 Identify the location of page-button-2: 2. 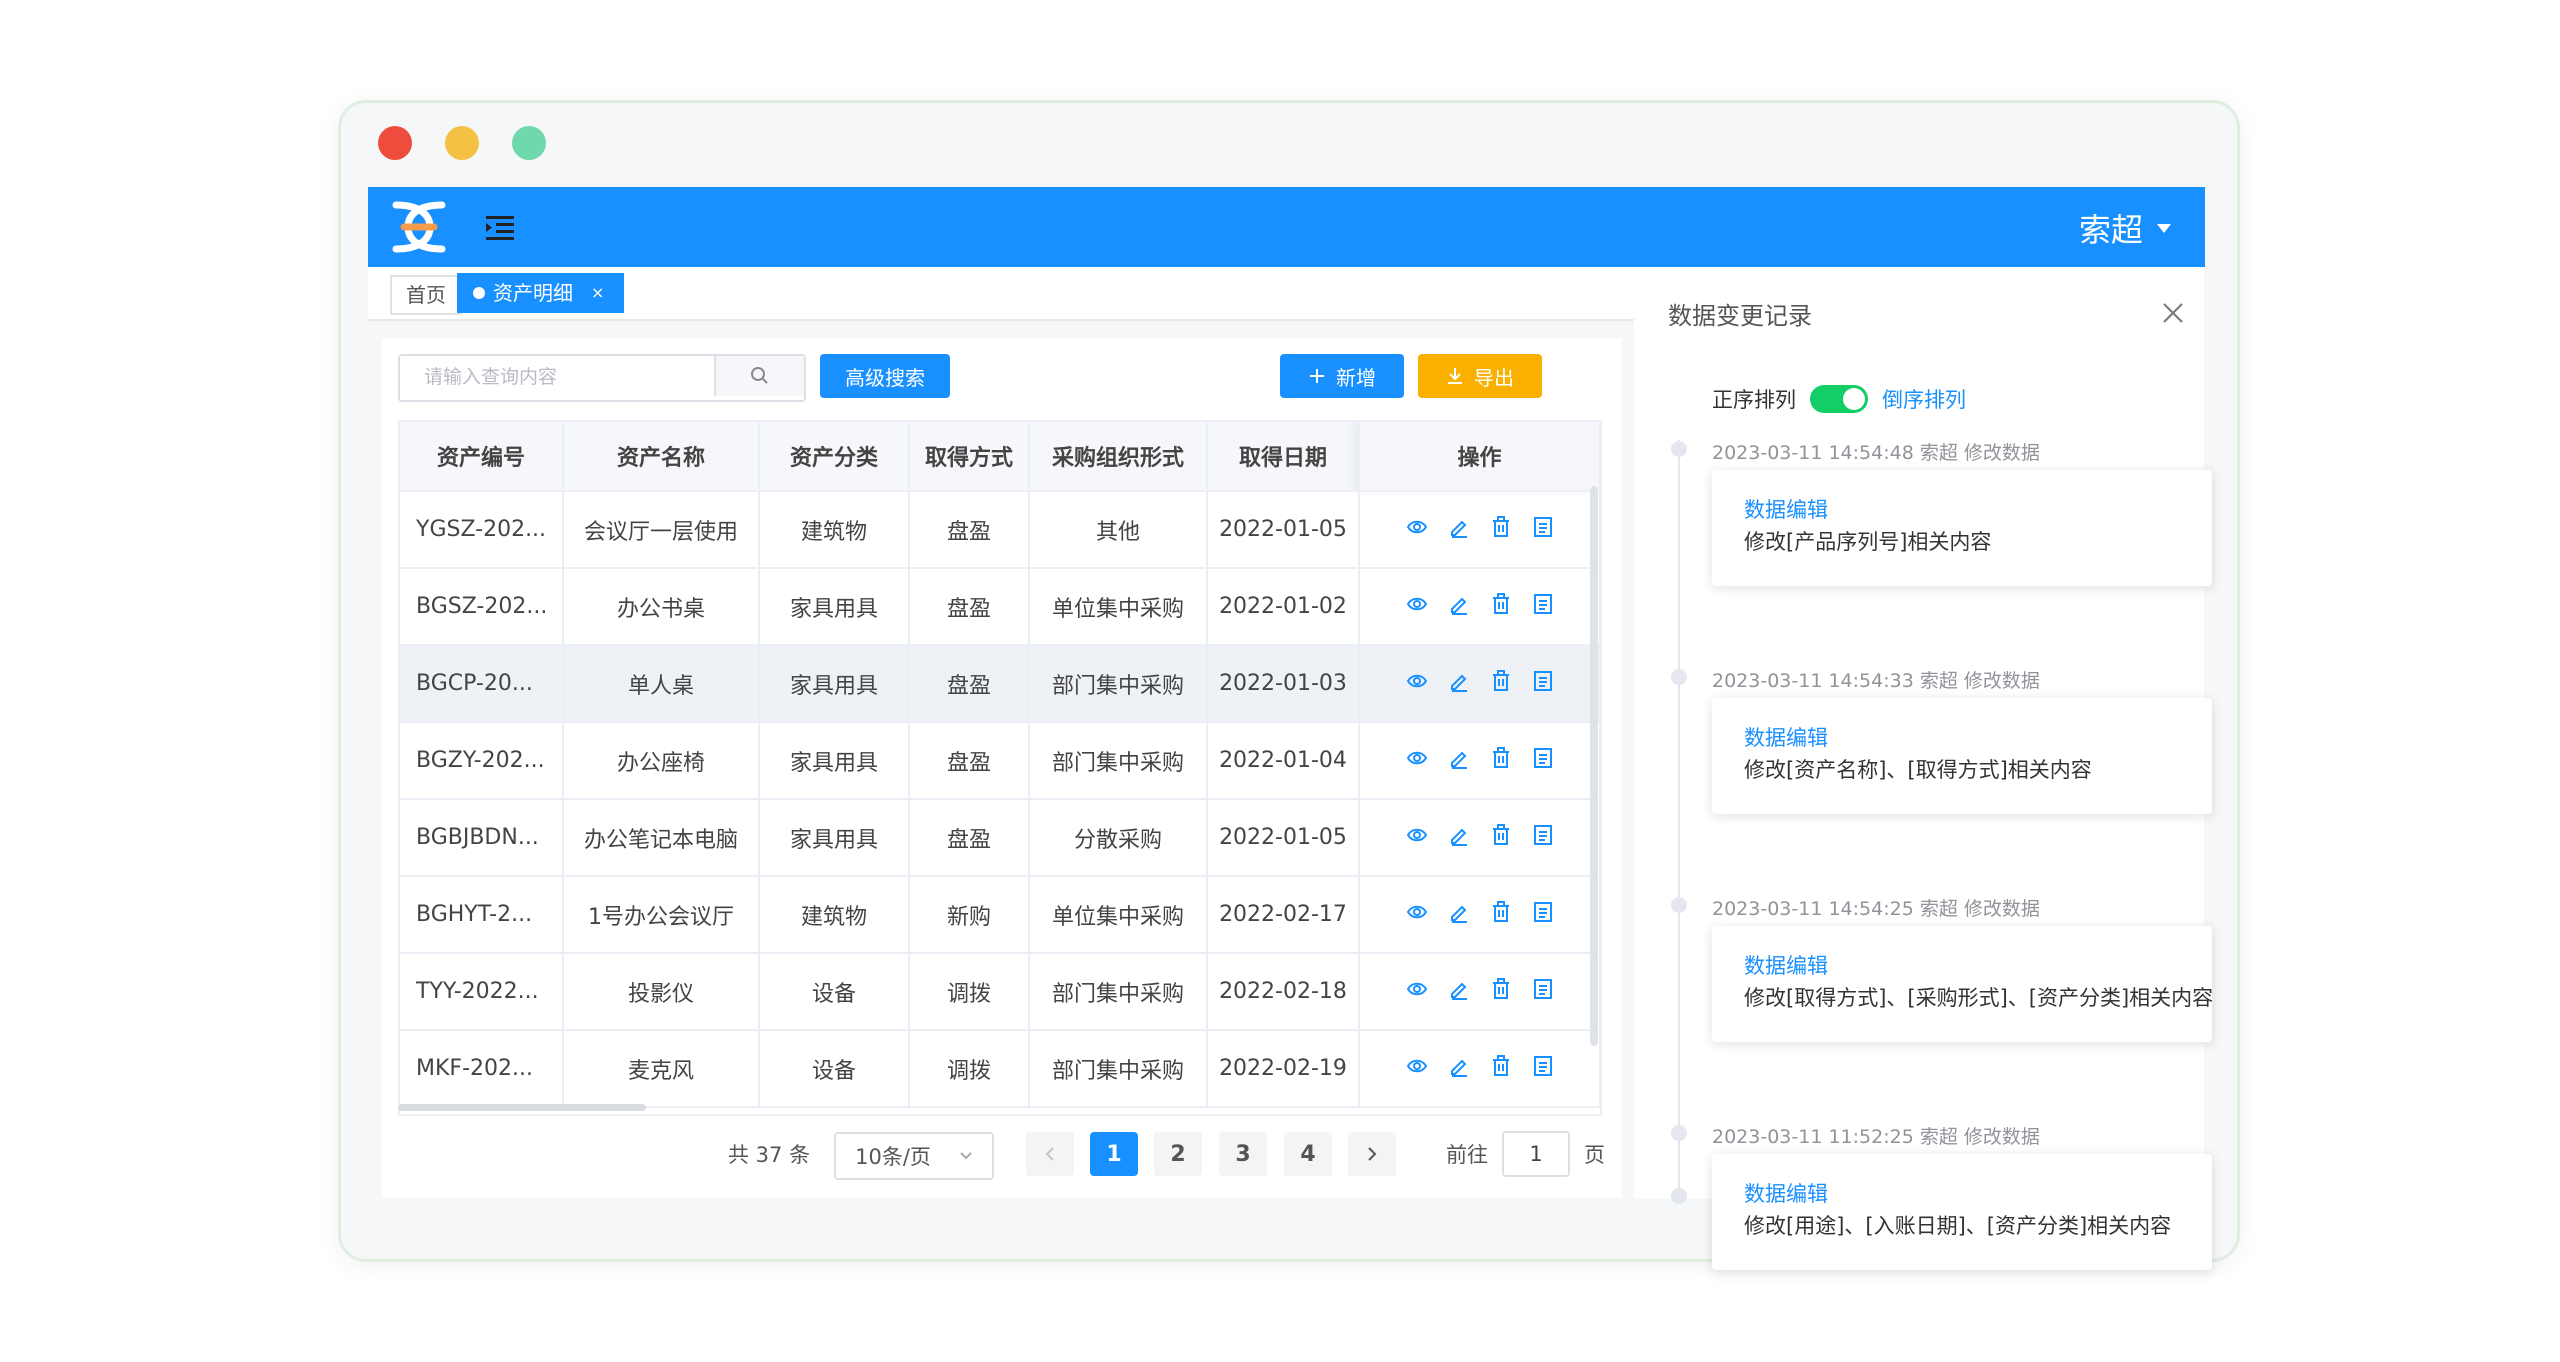
(1178, 1154).